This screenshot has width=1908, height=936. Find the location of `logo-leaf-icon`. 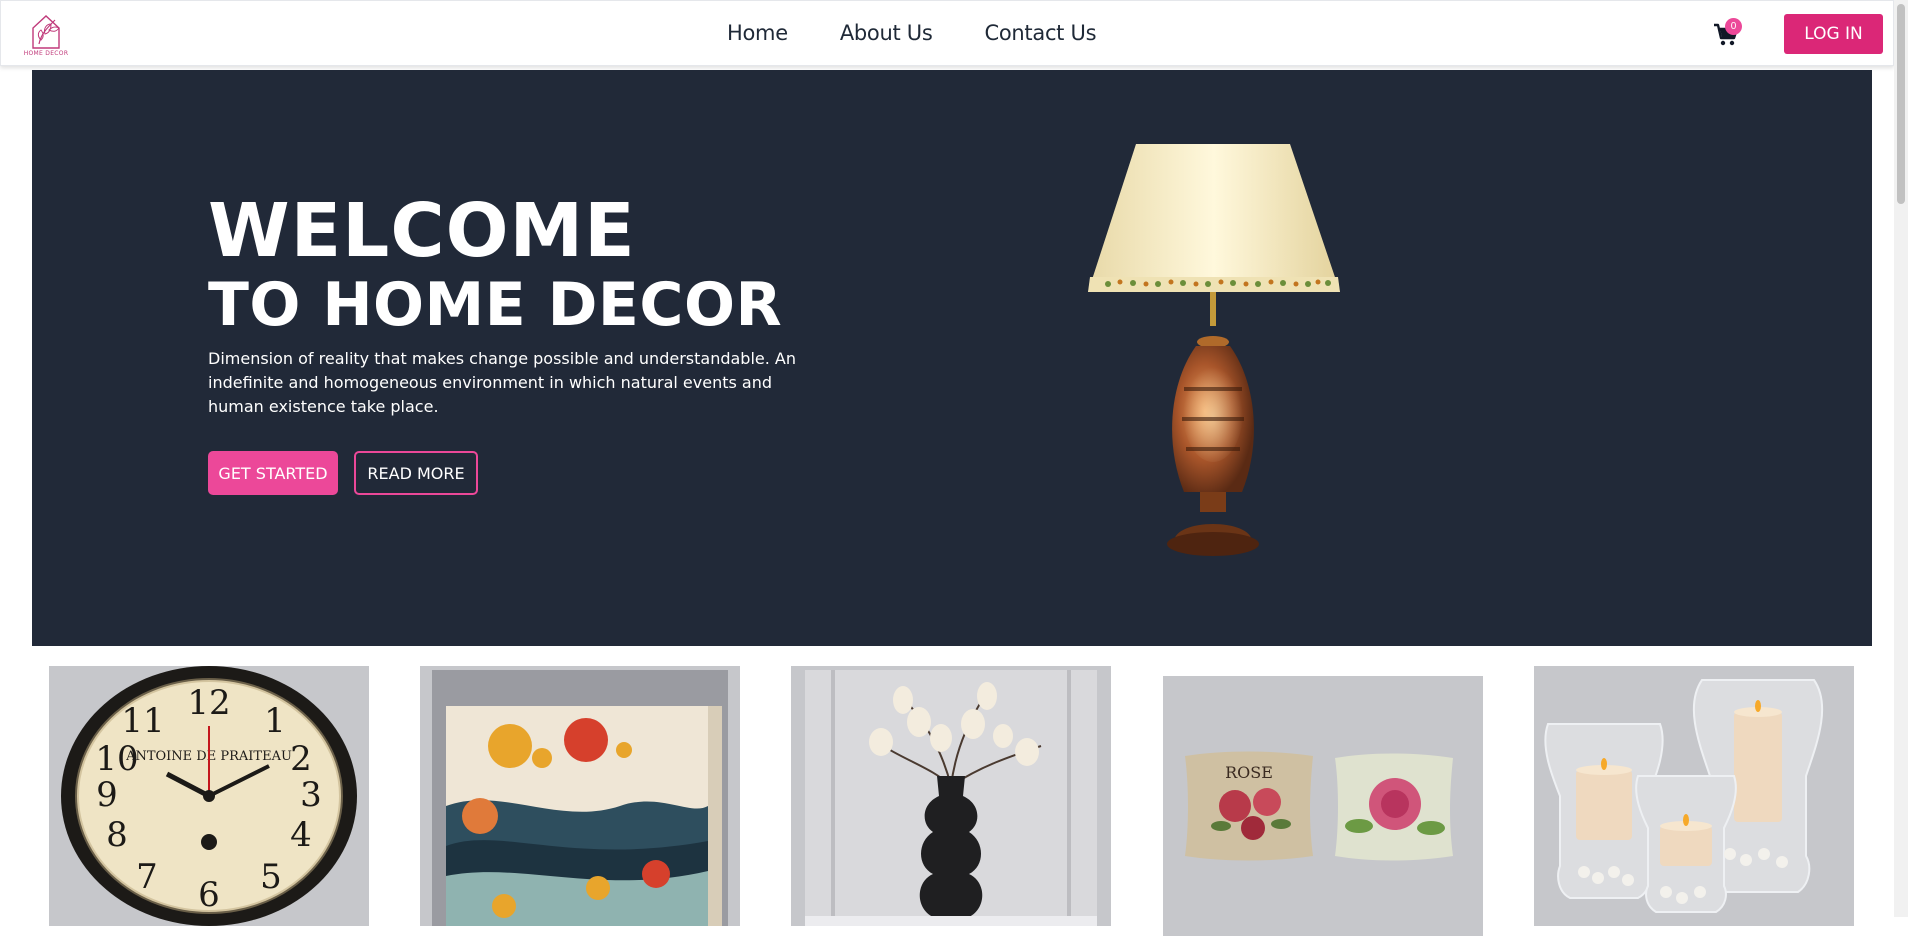

logo-leaf-icon is located at coordinates (46, 32).